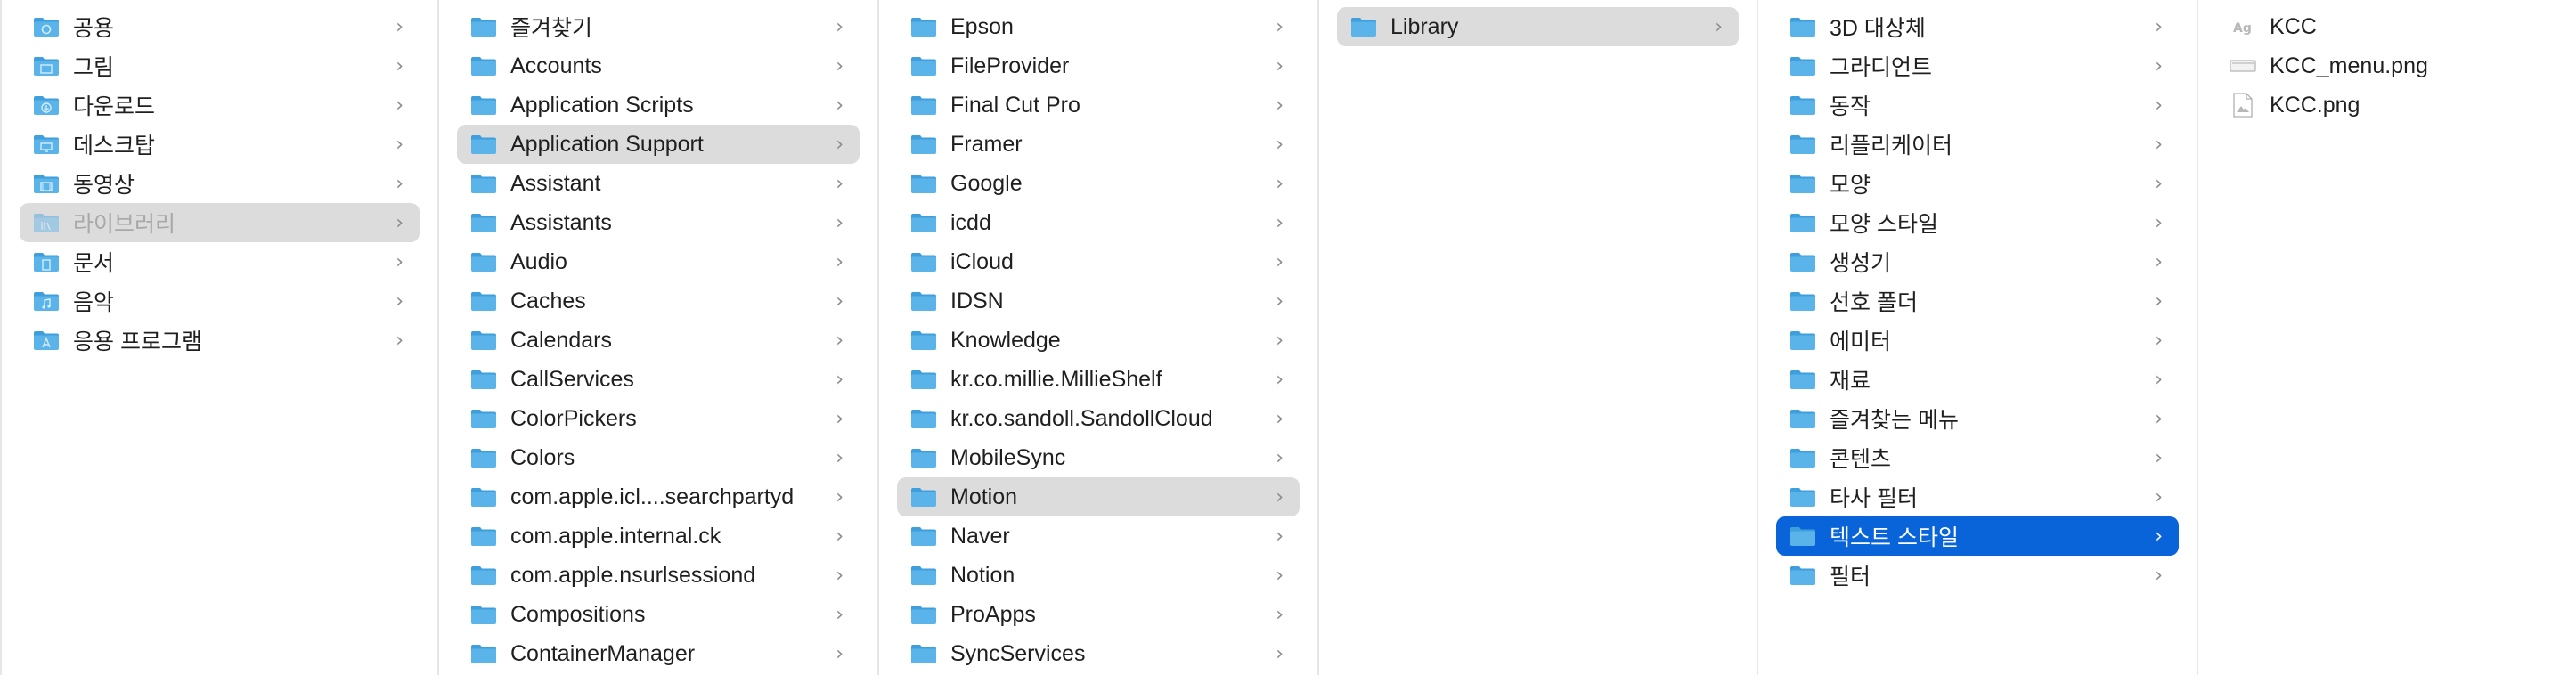 This screenshot has height=675, width=2576. Describe the element at coordinates (2387, 65) in the screenshot. I see `list-item: KCC_menu.png` at that location.